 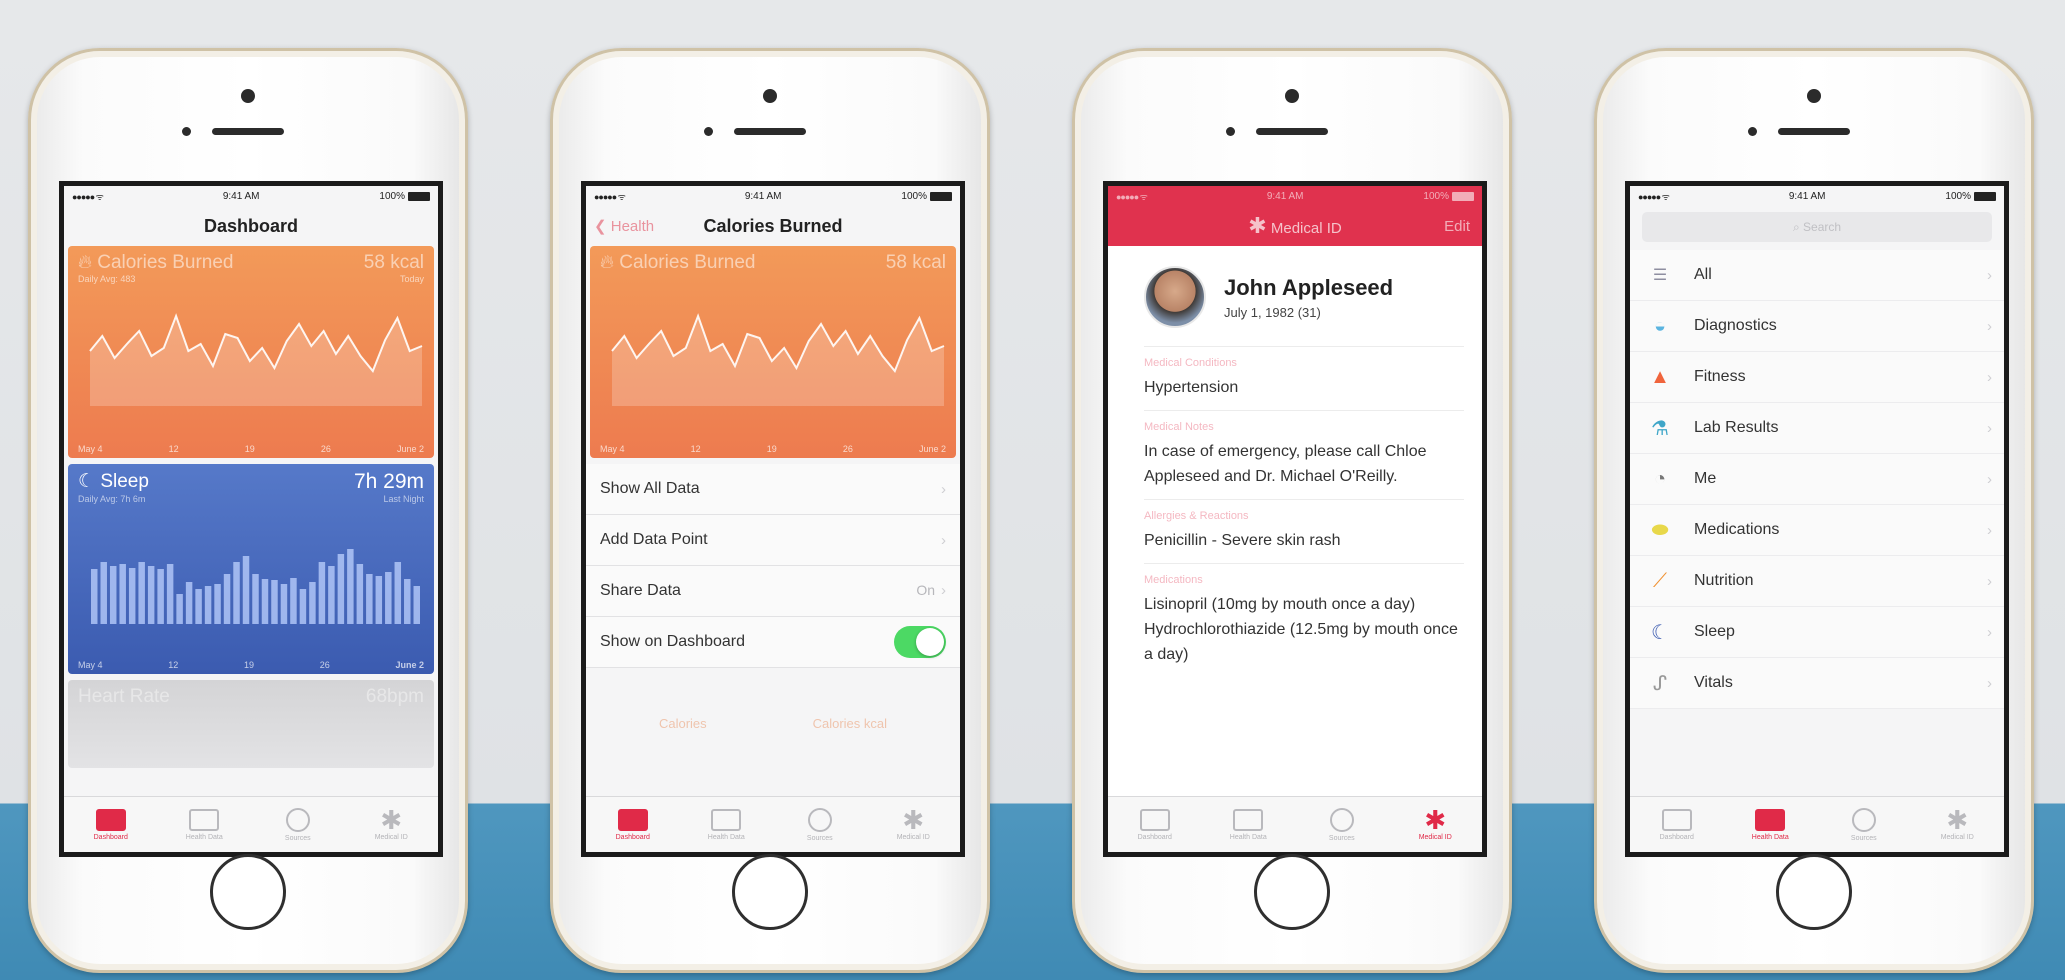 What do you see at coordinates (1817, 530) in the screenshot?
I see `category-row-medications: ⬬ Medications ›` at bounding box center [1817, 530].